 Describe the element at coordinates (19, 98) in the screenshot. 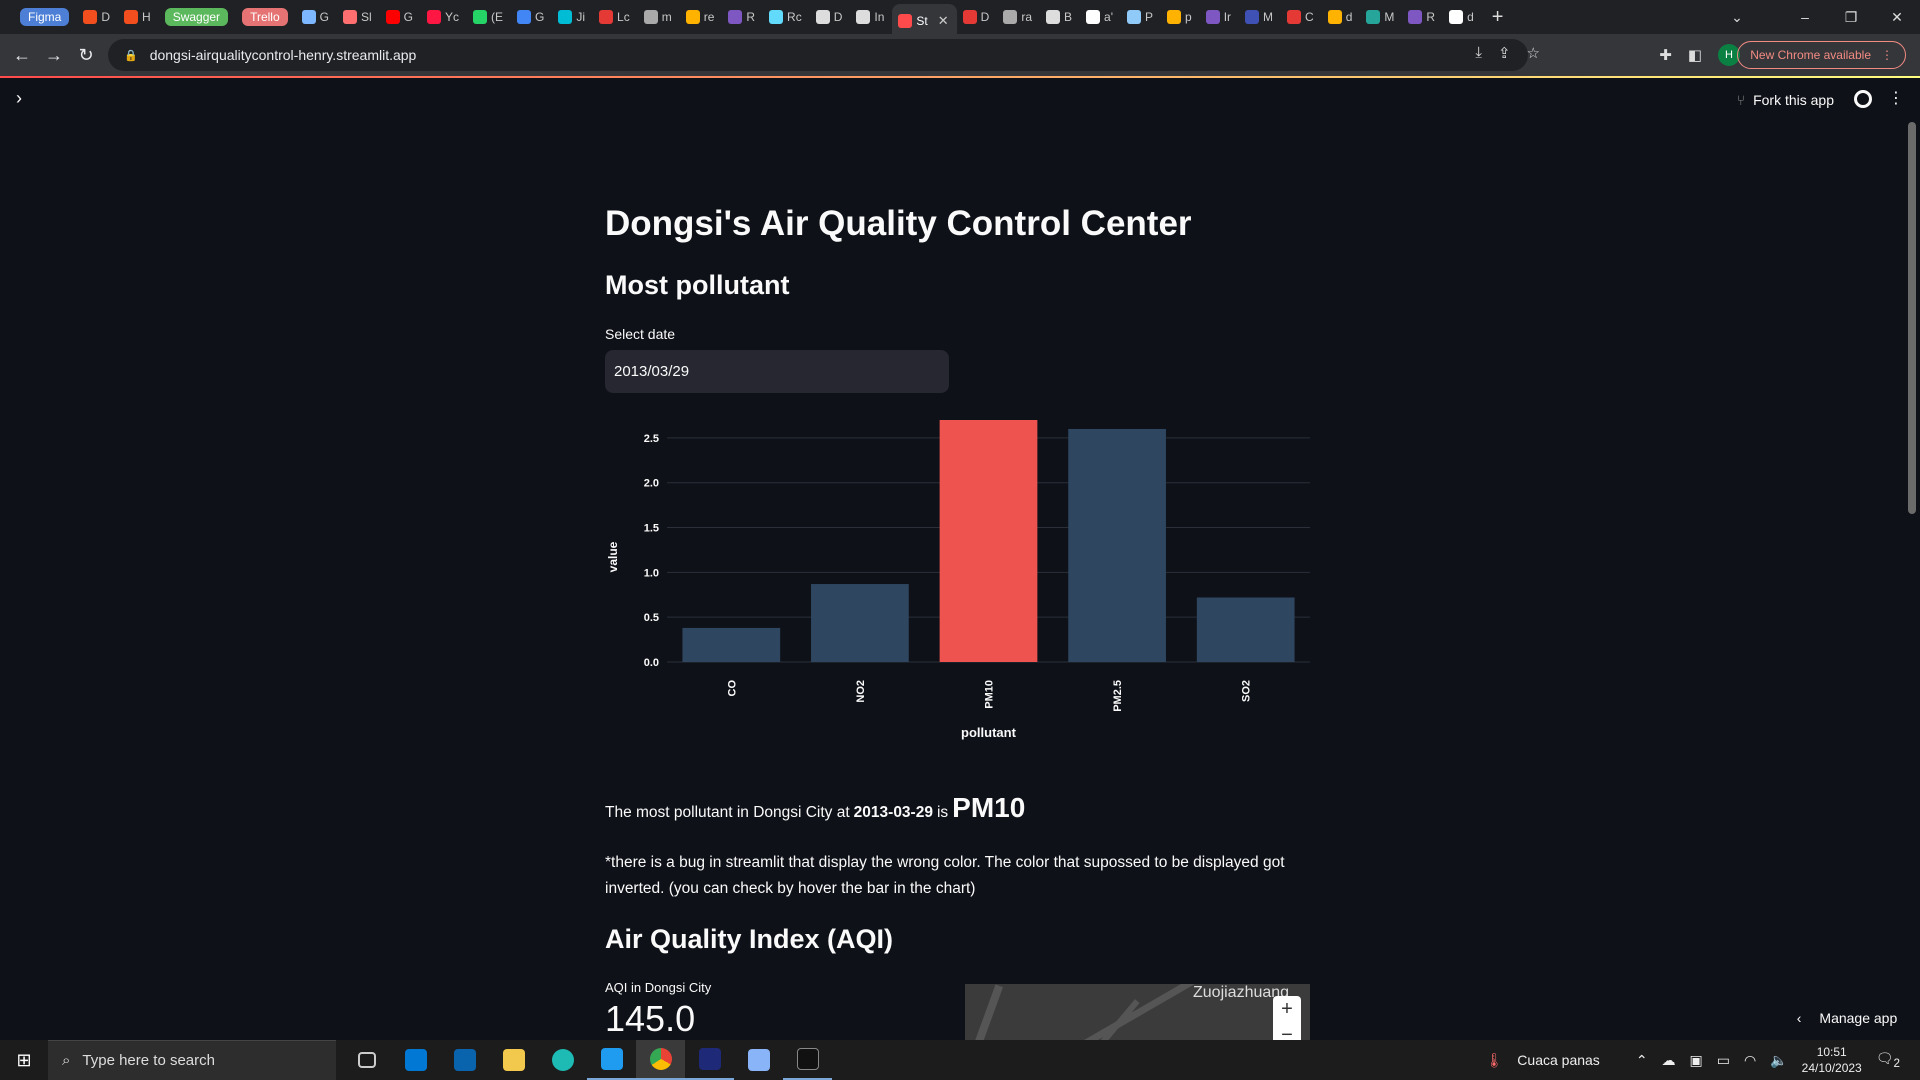

I see `expand-sidebar-chevron-icon: ›` at that location.